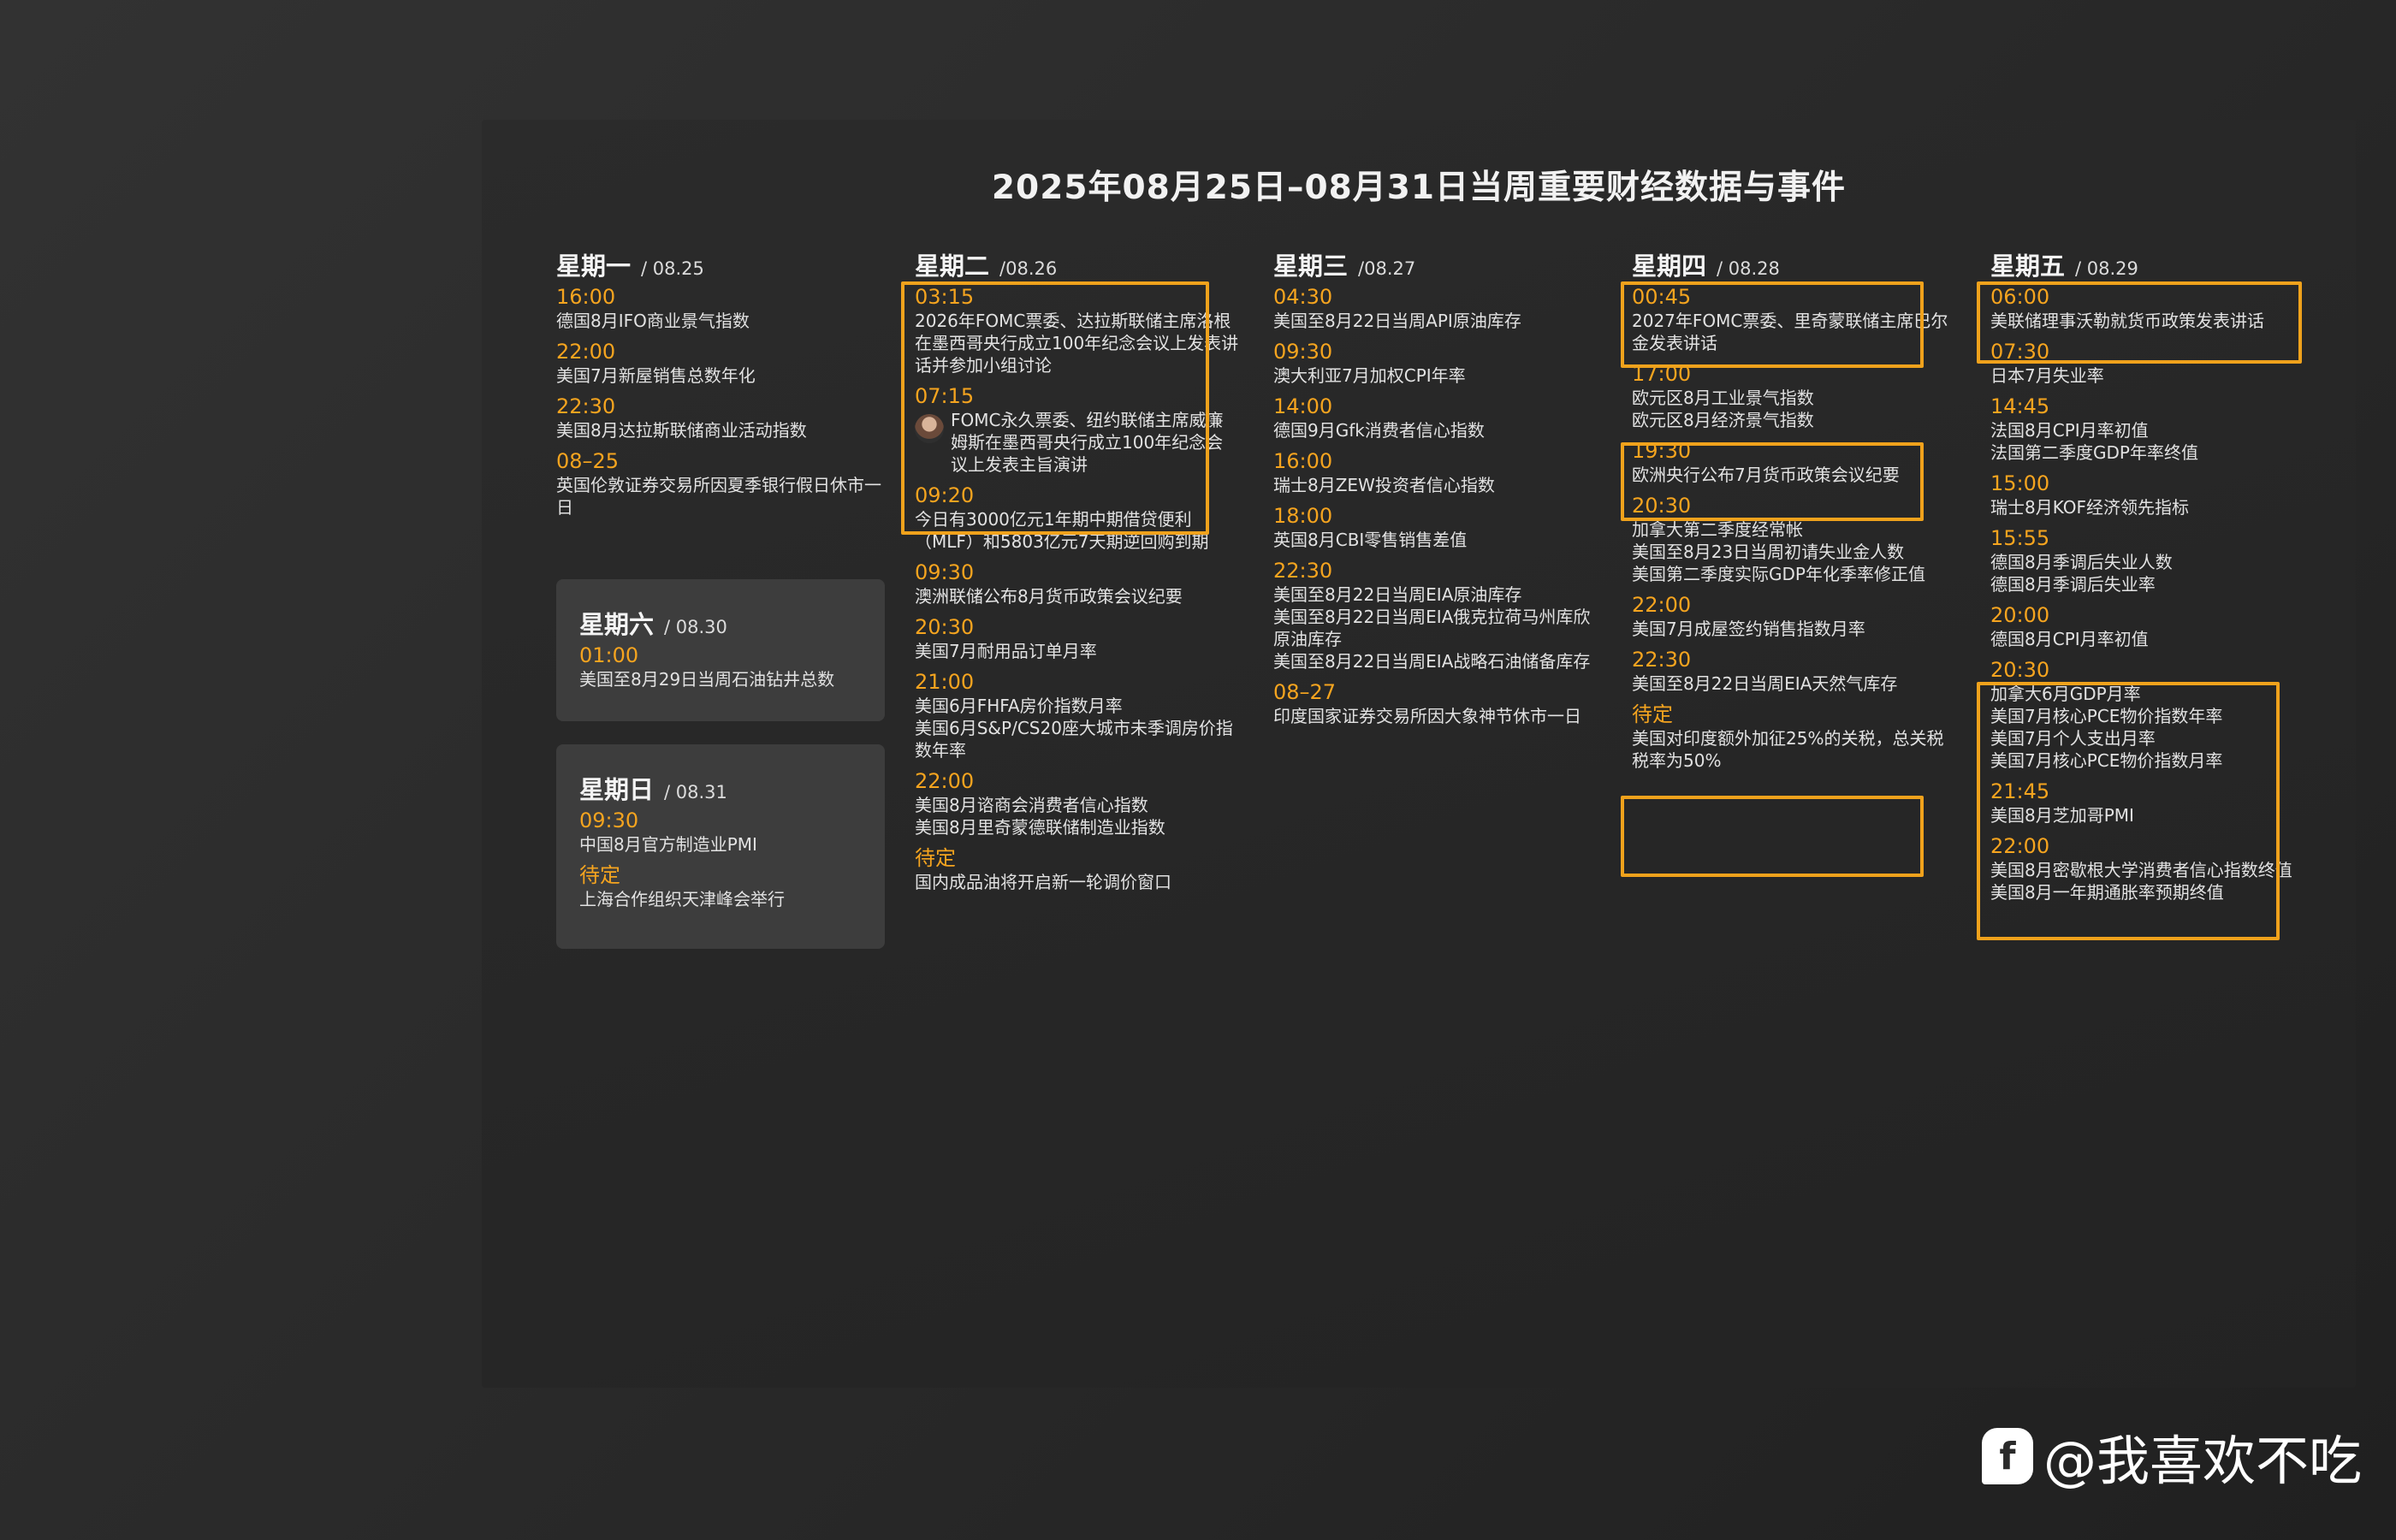 This screenshot has height=1540, width=2396. I want to click on event-item: 14:00 德国9月Gfk消费者信心指数, so click(1435, 417).